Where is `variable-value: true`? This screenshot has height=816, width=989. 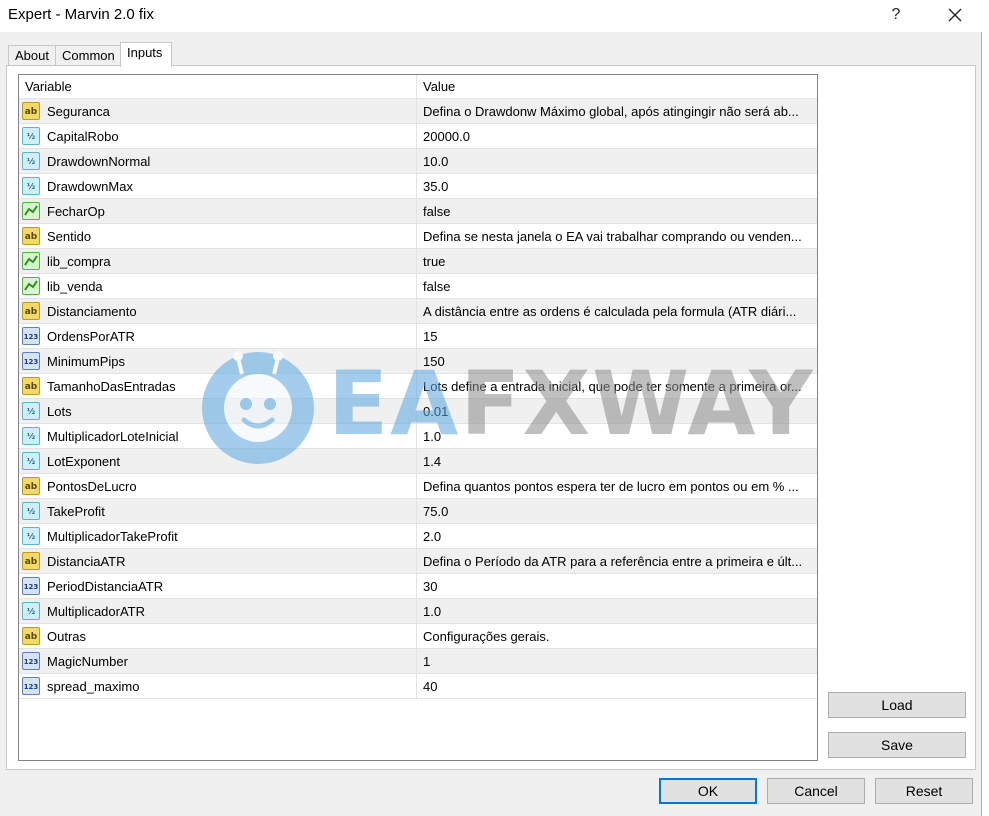
variable-value: true is located at coordinates (618, 261).